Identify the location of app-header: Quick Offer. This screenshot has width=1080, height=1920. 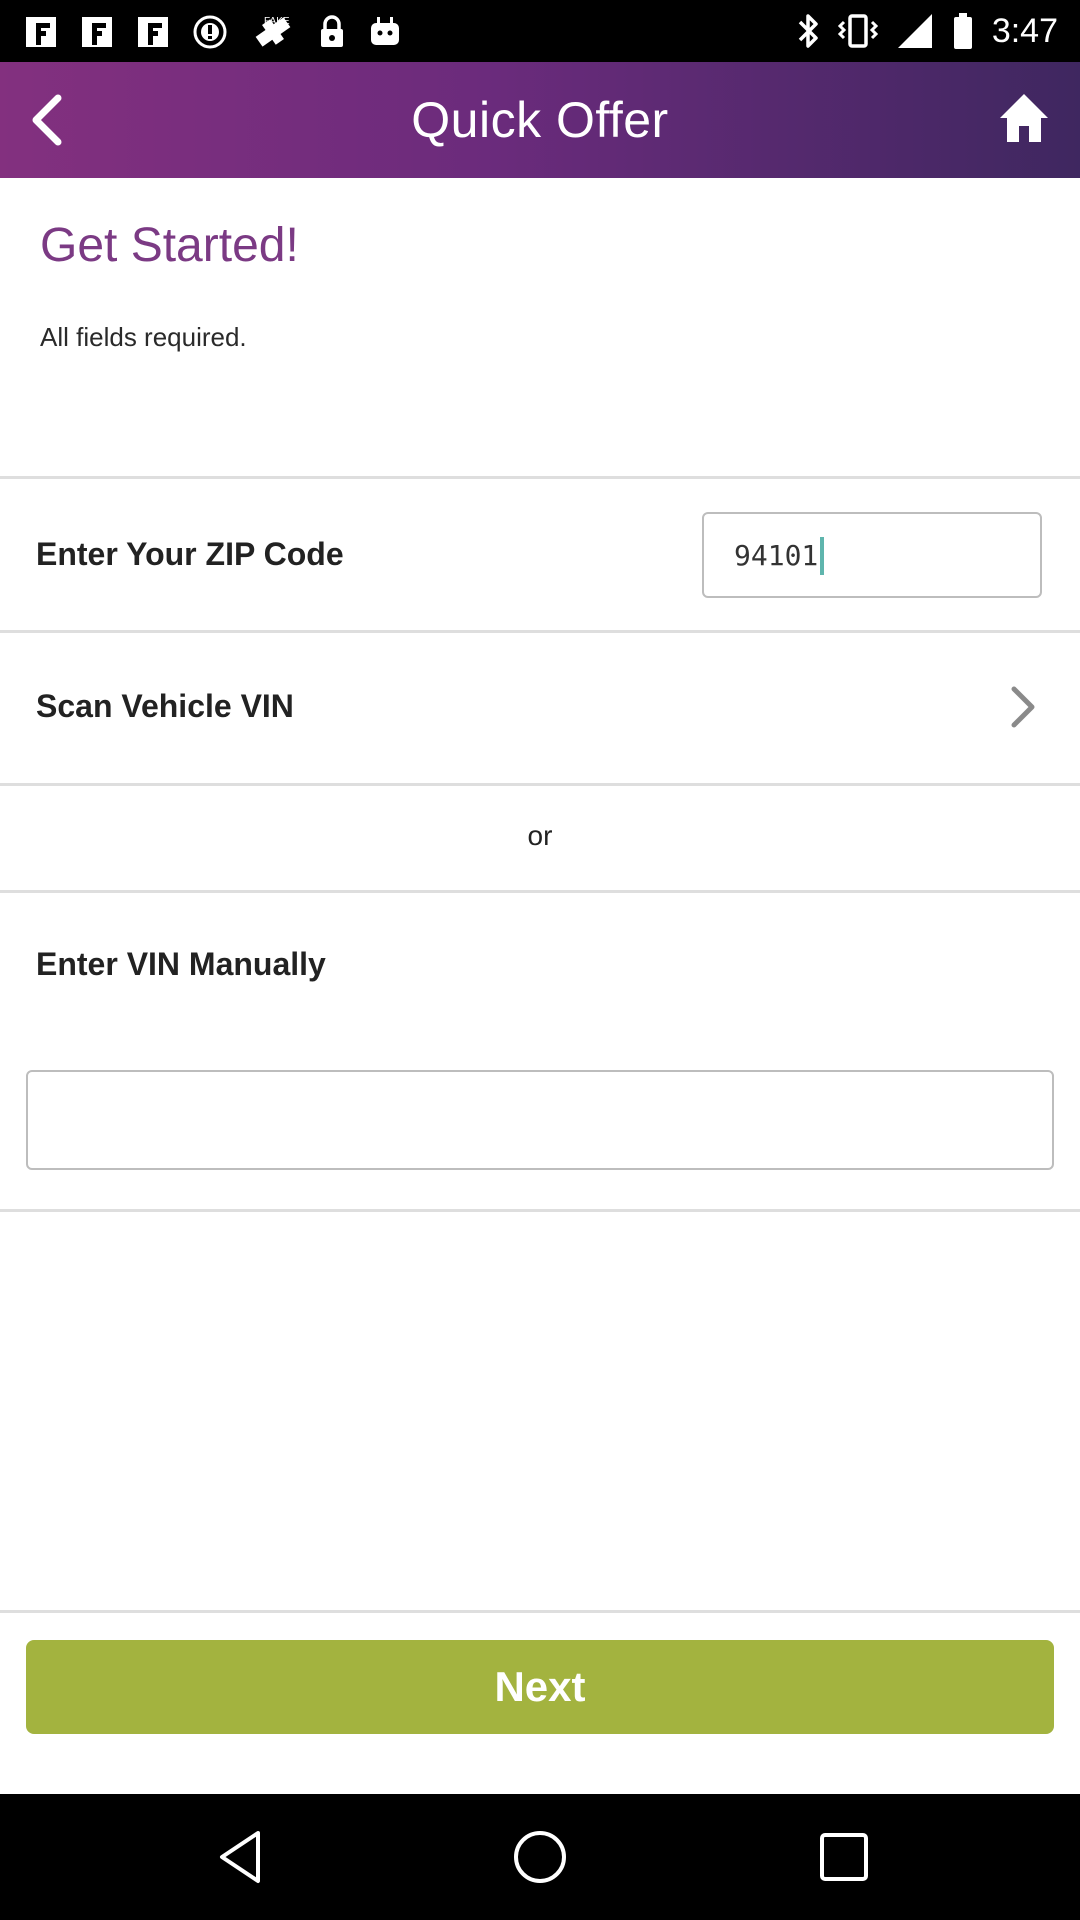
(540, 120).